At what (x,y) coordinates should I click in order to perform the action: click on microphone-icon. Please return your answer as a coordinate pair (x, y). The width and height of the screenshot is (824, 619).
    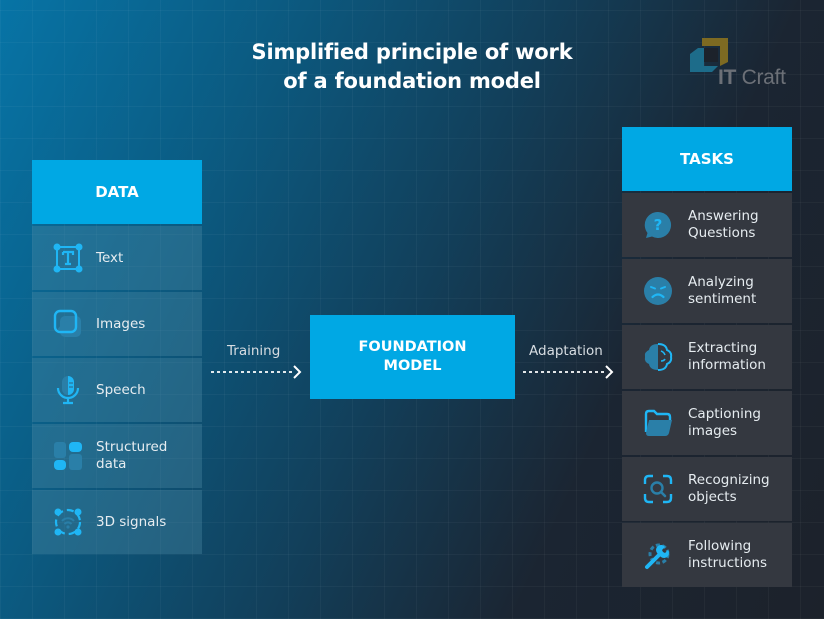
    Looking at the image, I should click on (68, 390).